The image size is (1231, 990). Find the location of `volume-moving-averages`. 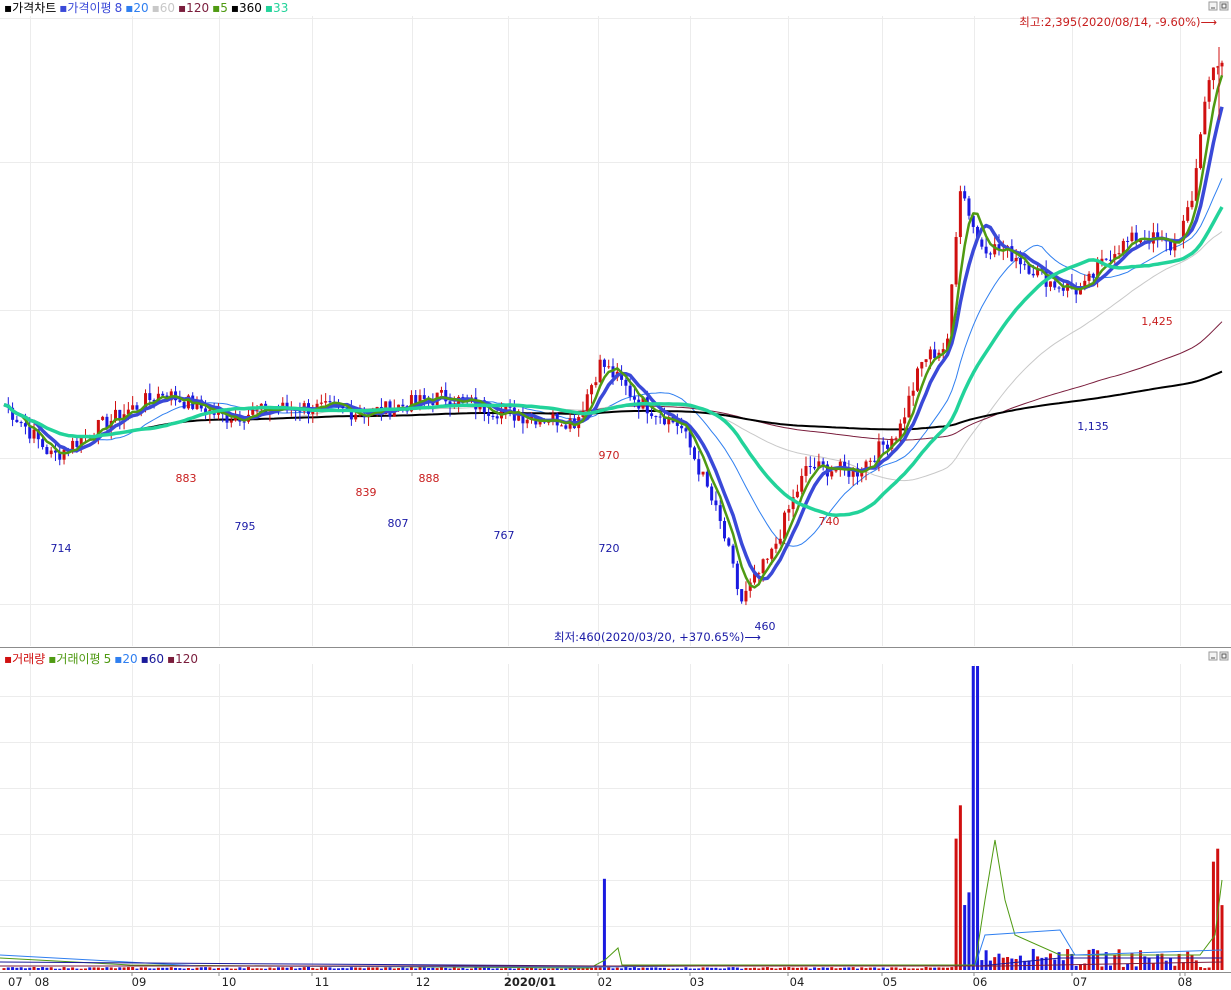

volume-moving-averages is located at coordinates (611, 904).